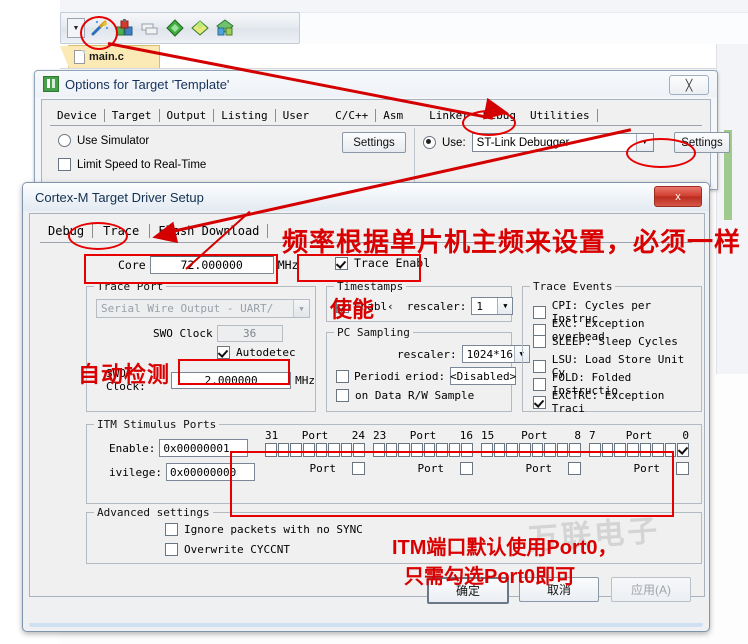 The height and width of the screenshot is (644, 748). What do you see at coordinates (132, 164) in the screenshot?
I see `limit-speed-checkbox: Limit Speed to Real-Time` at bounding box center [132, 164].